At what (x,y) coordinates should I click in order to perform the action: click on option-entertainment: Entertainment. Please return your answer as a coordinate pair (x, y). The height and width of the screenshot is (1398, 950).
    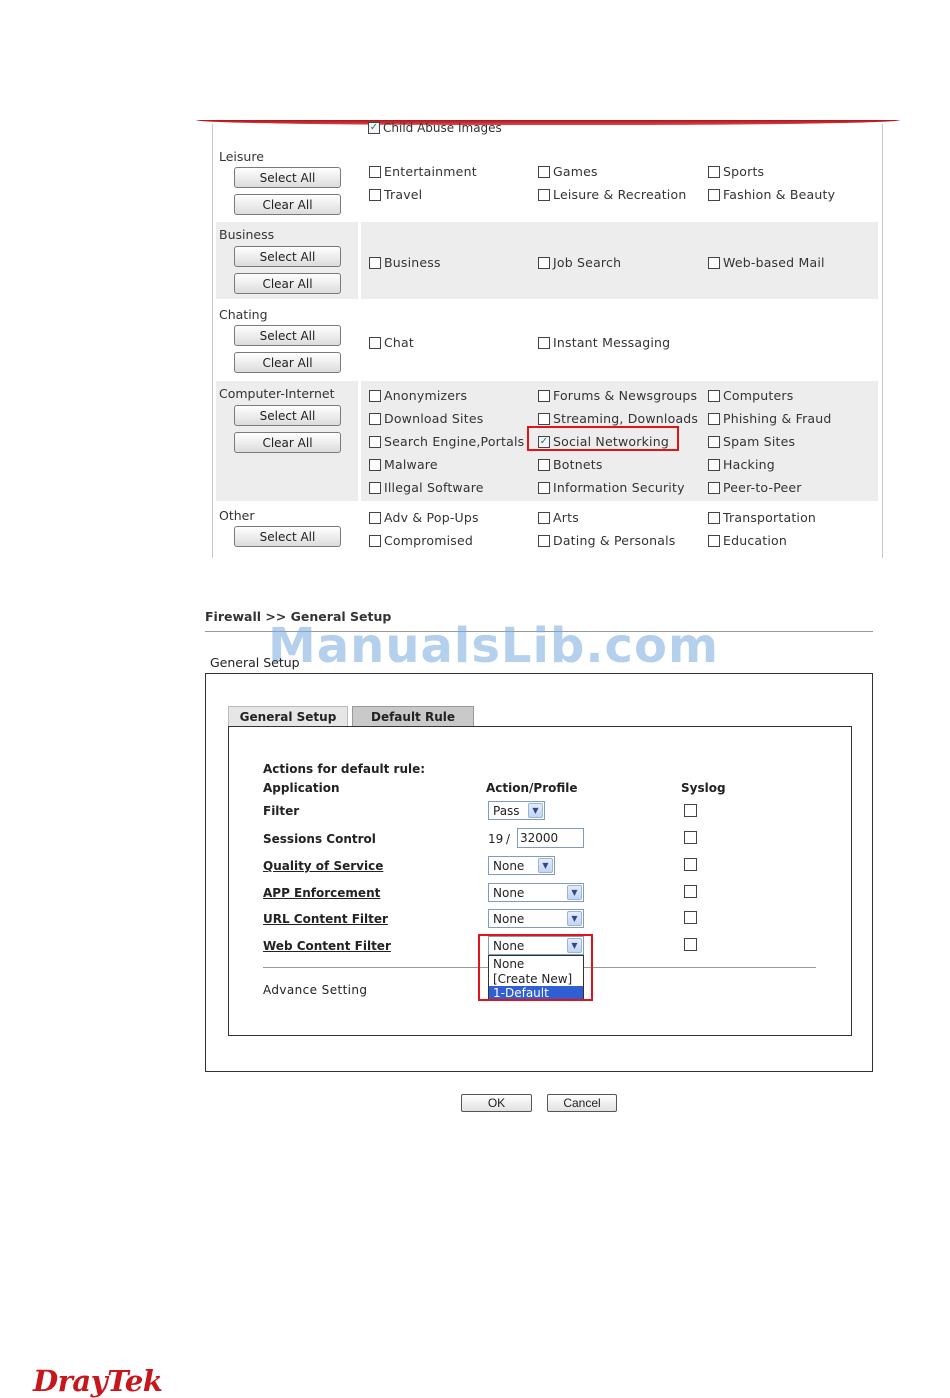
    Looking at the image, I should click on (423, 171).